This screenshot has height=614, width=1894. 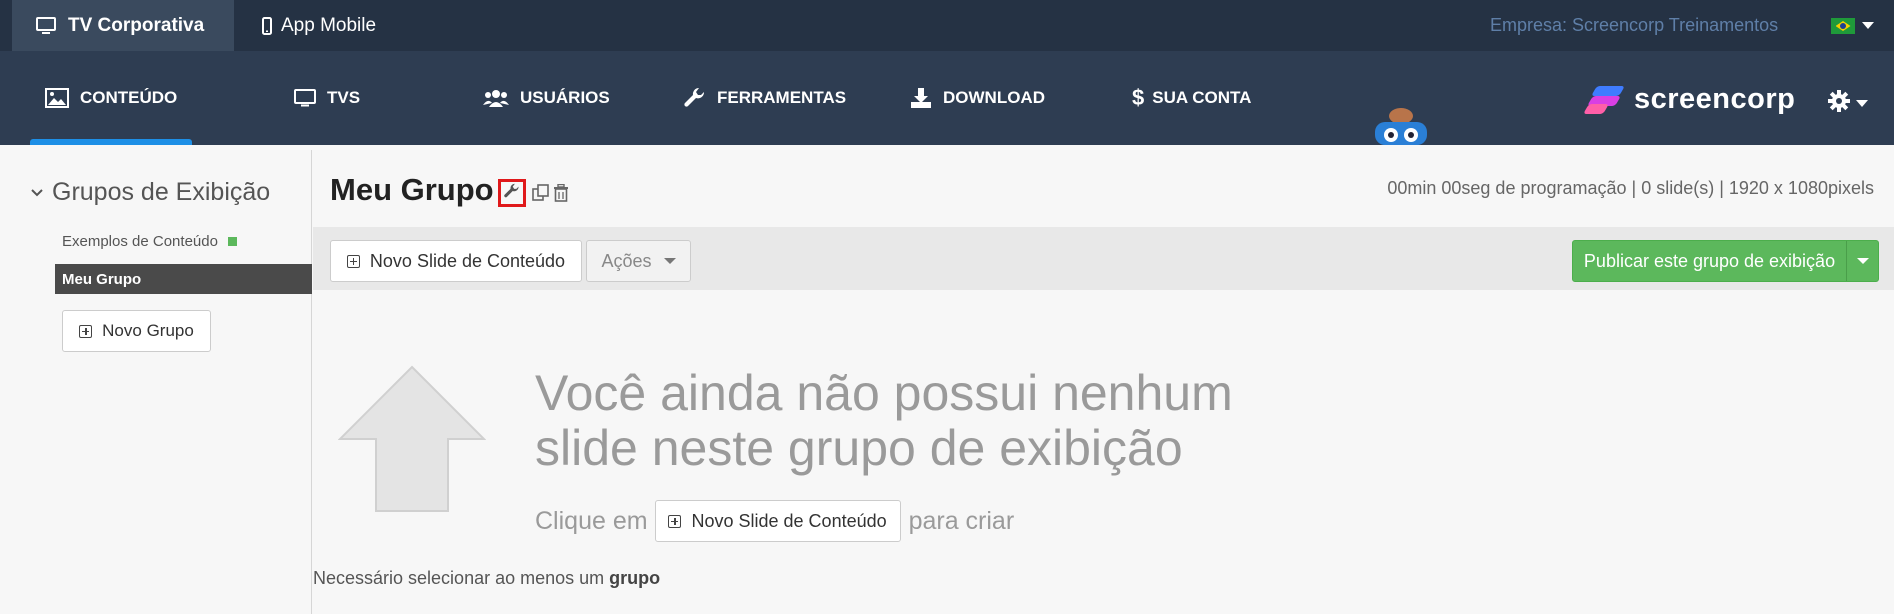 I want to click on brazil-flag-icon, so click(x=1843, y=26).